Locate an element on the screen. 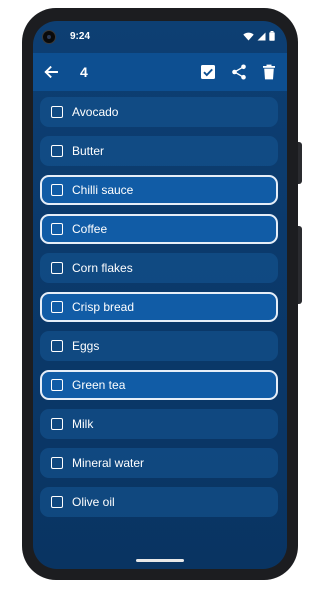 This screenshot has width=320, height=592. list-item: Avocado is located at coordinates (159, 112).